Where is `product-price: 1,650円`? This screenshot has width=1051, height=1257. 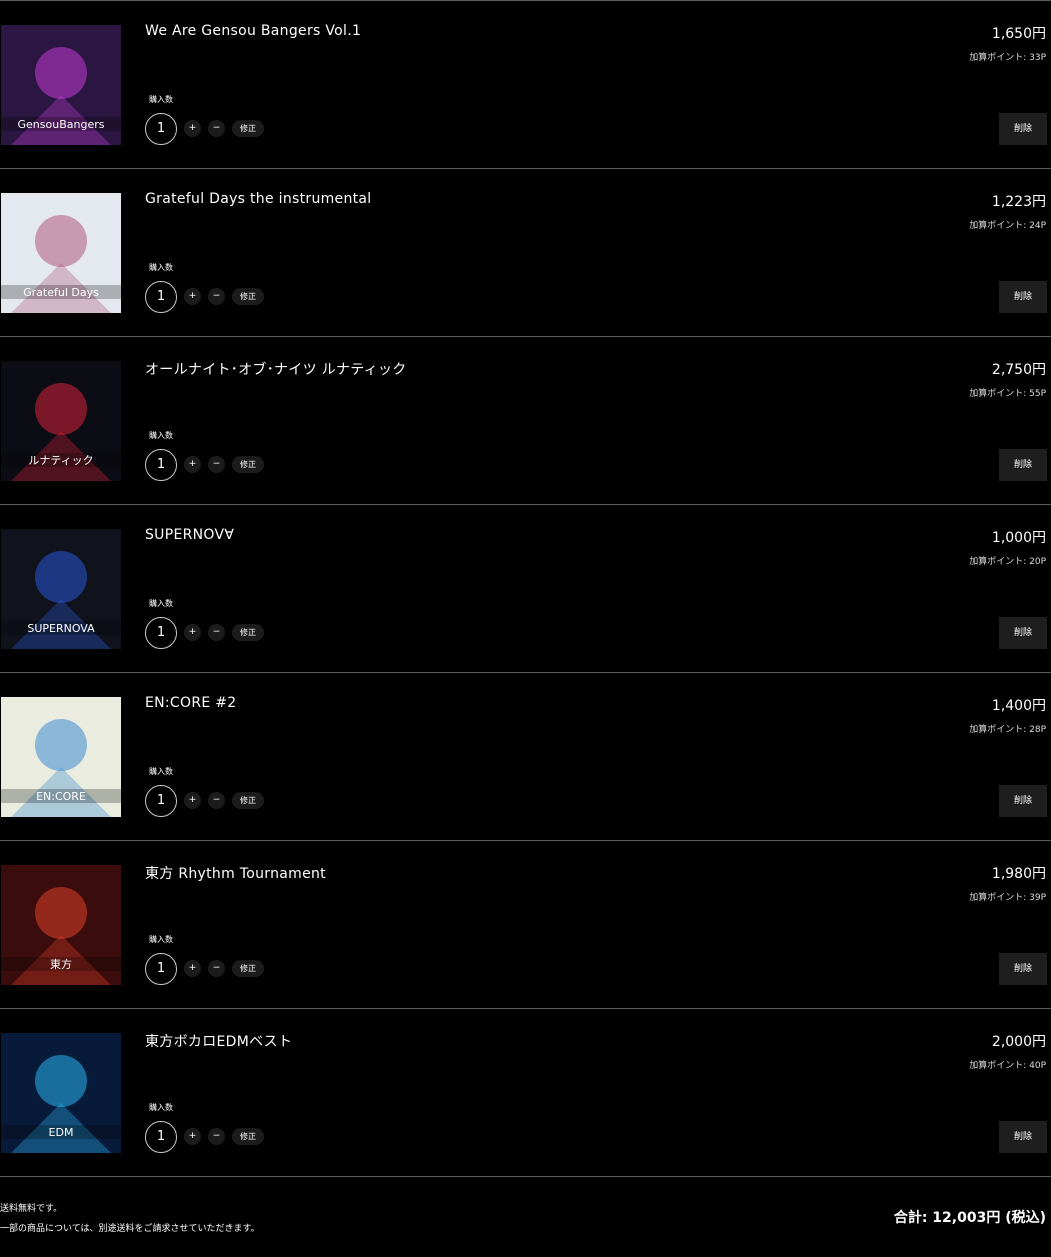
product-price: 1,650円 is located at coordinates (1018, 34).